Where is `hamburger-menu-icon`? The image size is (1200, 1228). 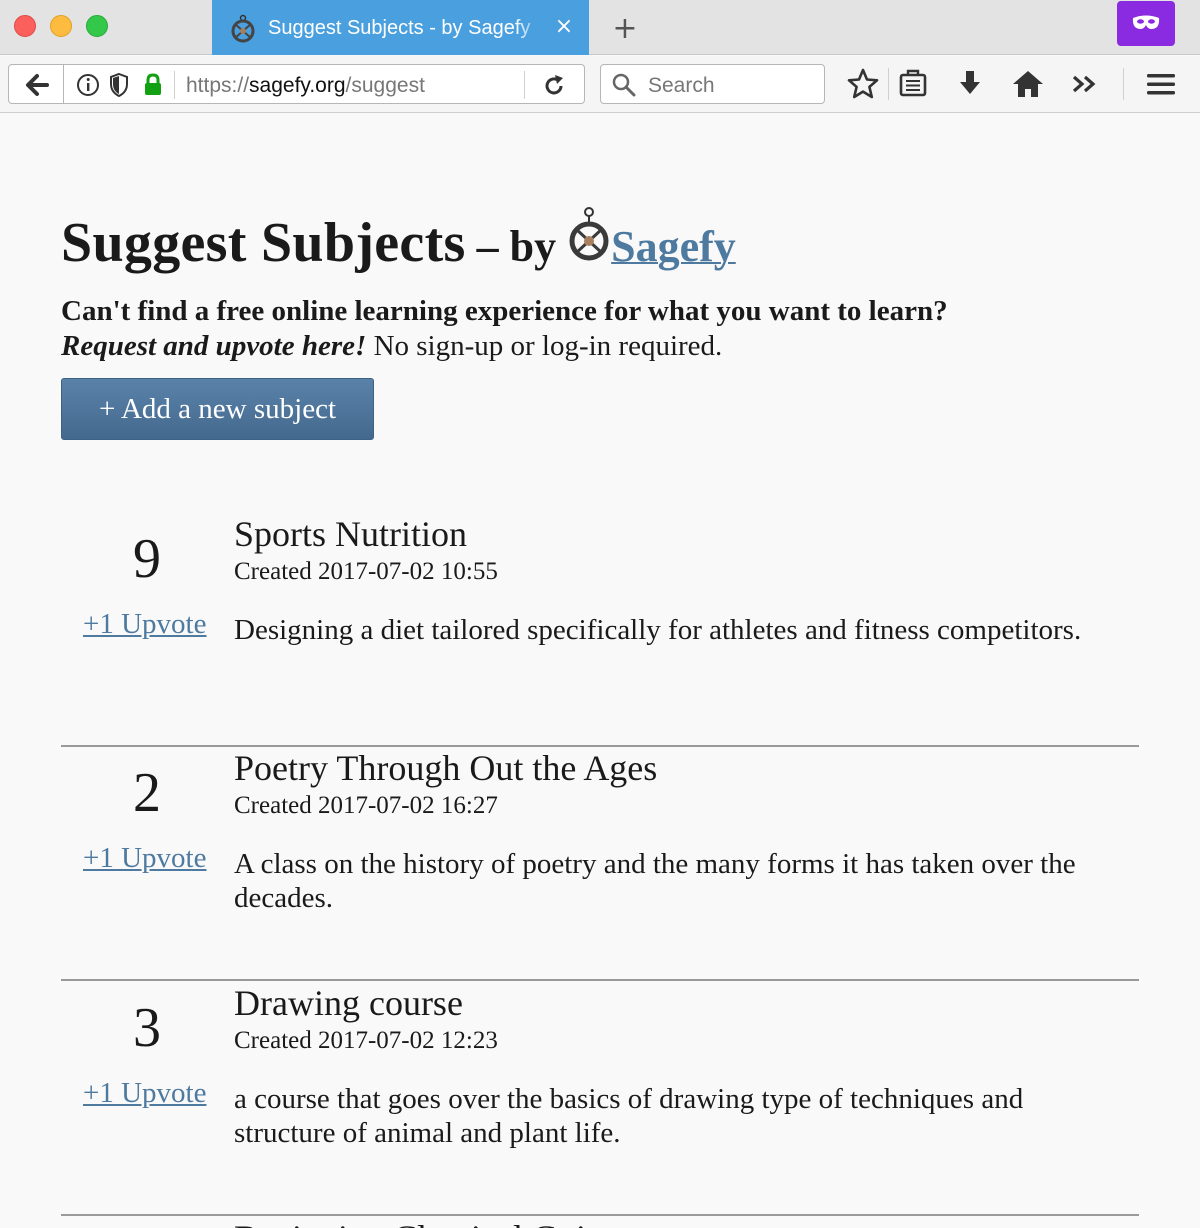
hamburger-menu-icon is located at coordinates (1161, 84).